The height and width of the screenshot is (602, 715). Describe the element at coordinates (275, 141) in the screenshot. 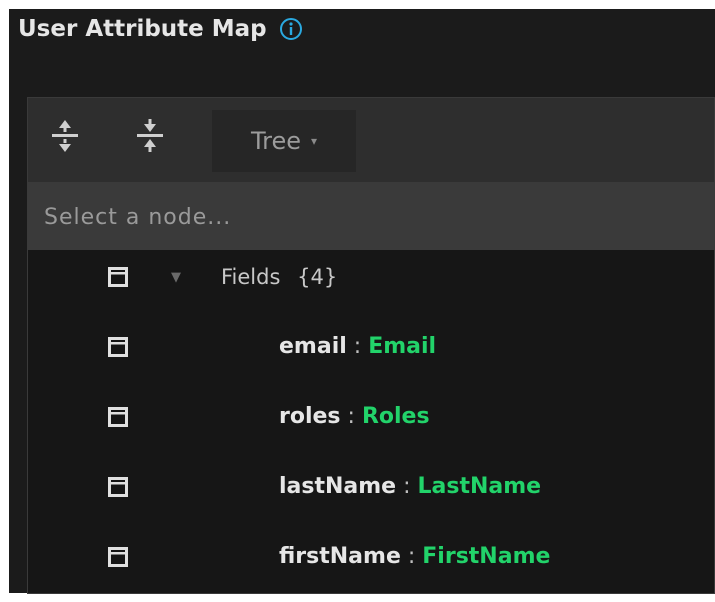

I see `view-mode-label: Tree` at that location.